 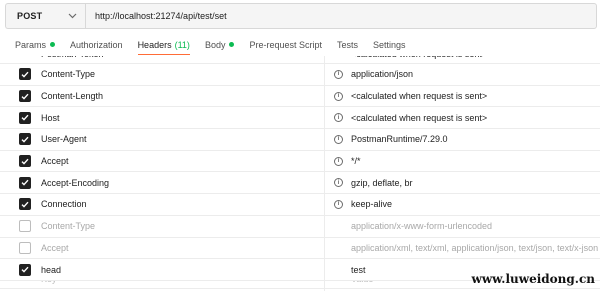 I want to click on header-row: Content-Type i application/json, so click(x=300, y=75).